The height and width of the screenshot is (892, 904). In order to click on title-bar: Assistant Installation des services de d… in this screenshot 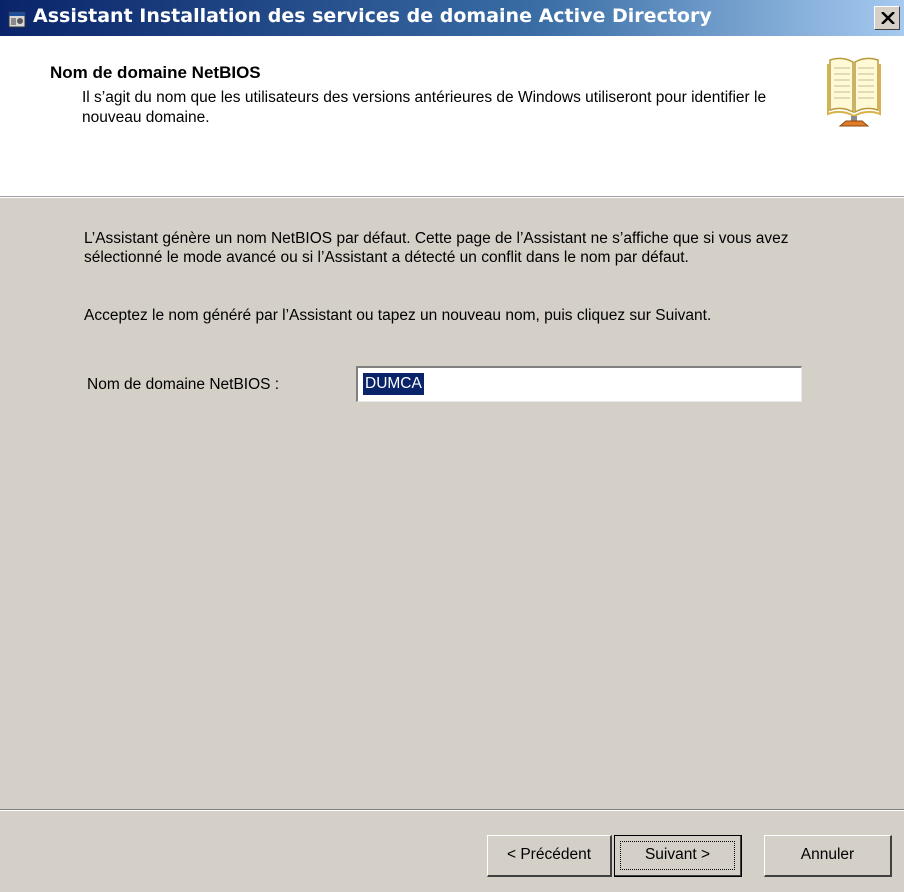, I will do `click(452, 18)`.